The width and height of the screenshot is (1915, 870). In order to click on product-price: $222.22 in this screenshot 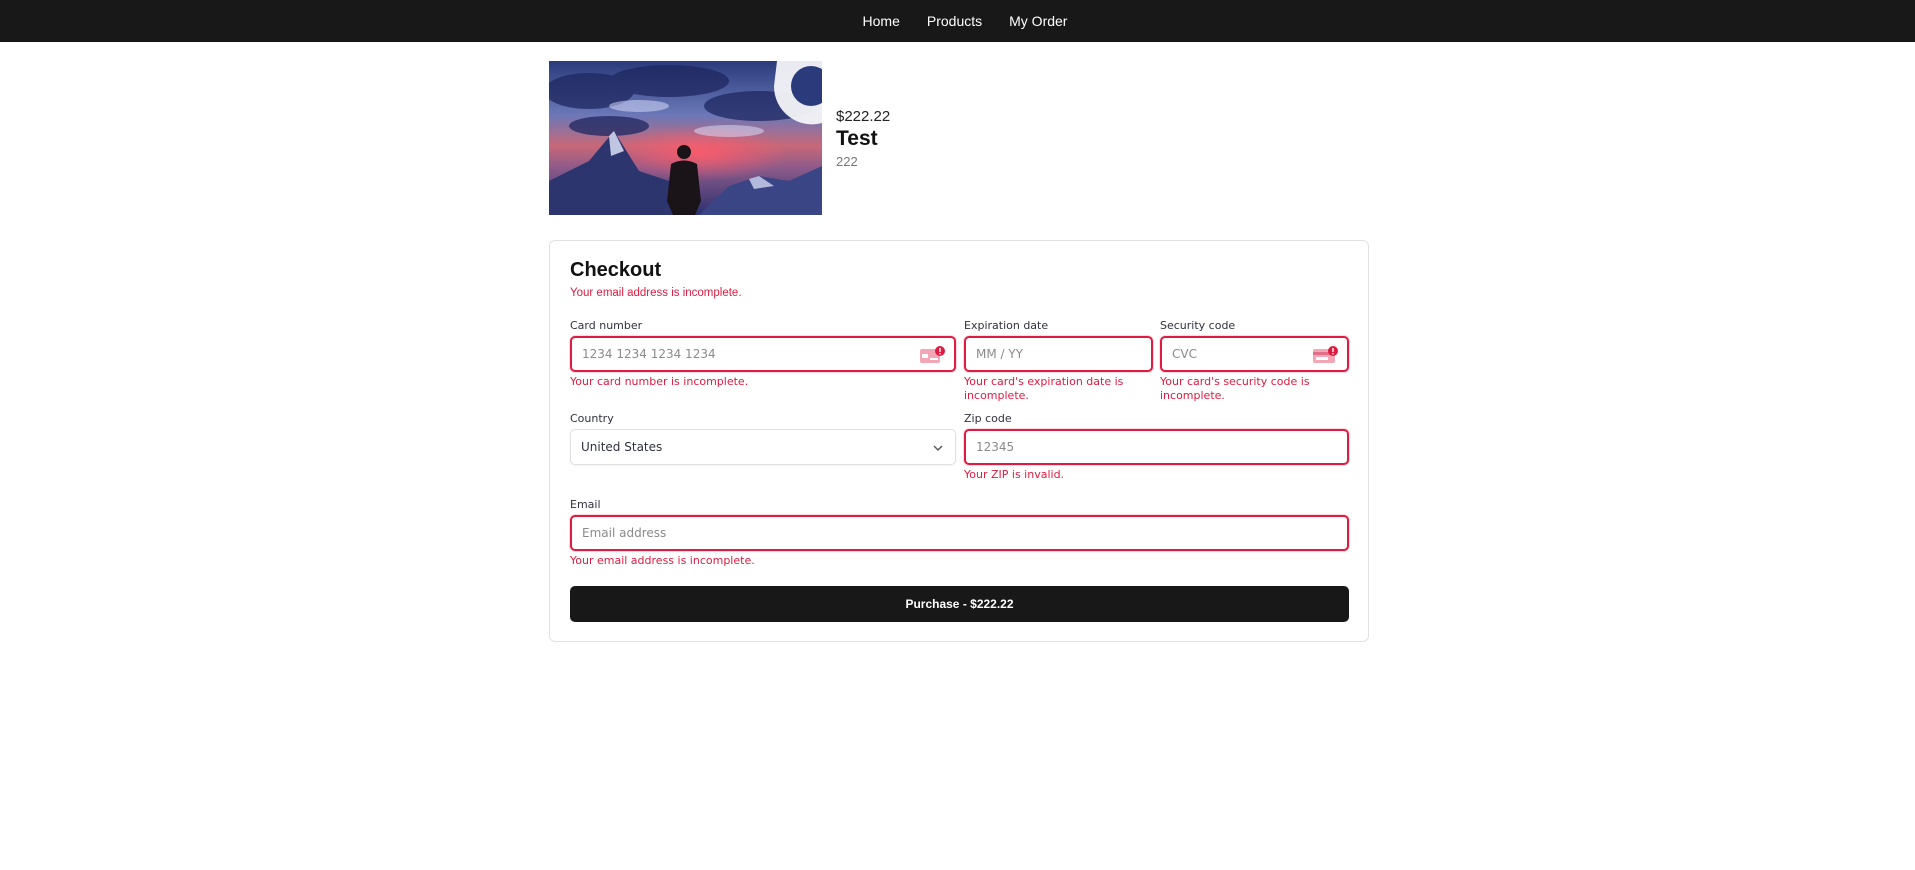, I will do `click(863, 116)`.